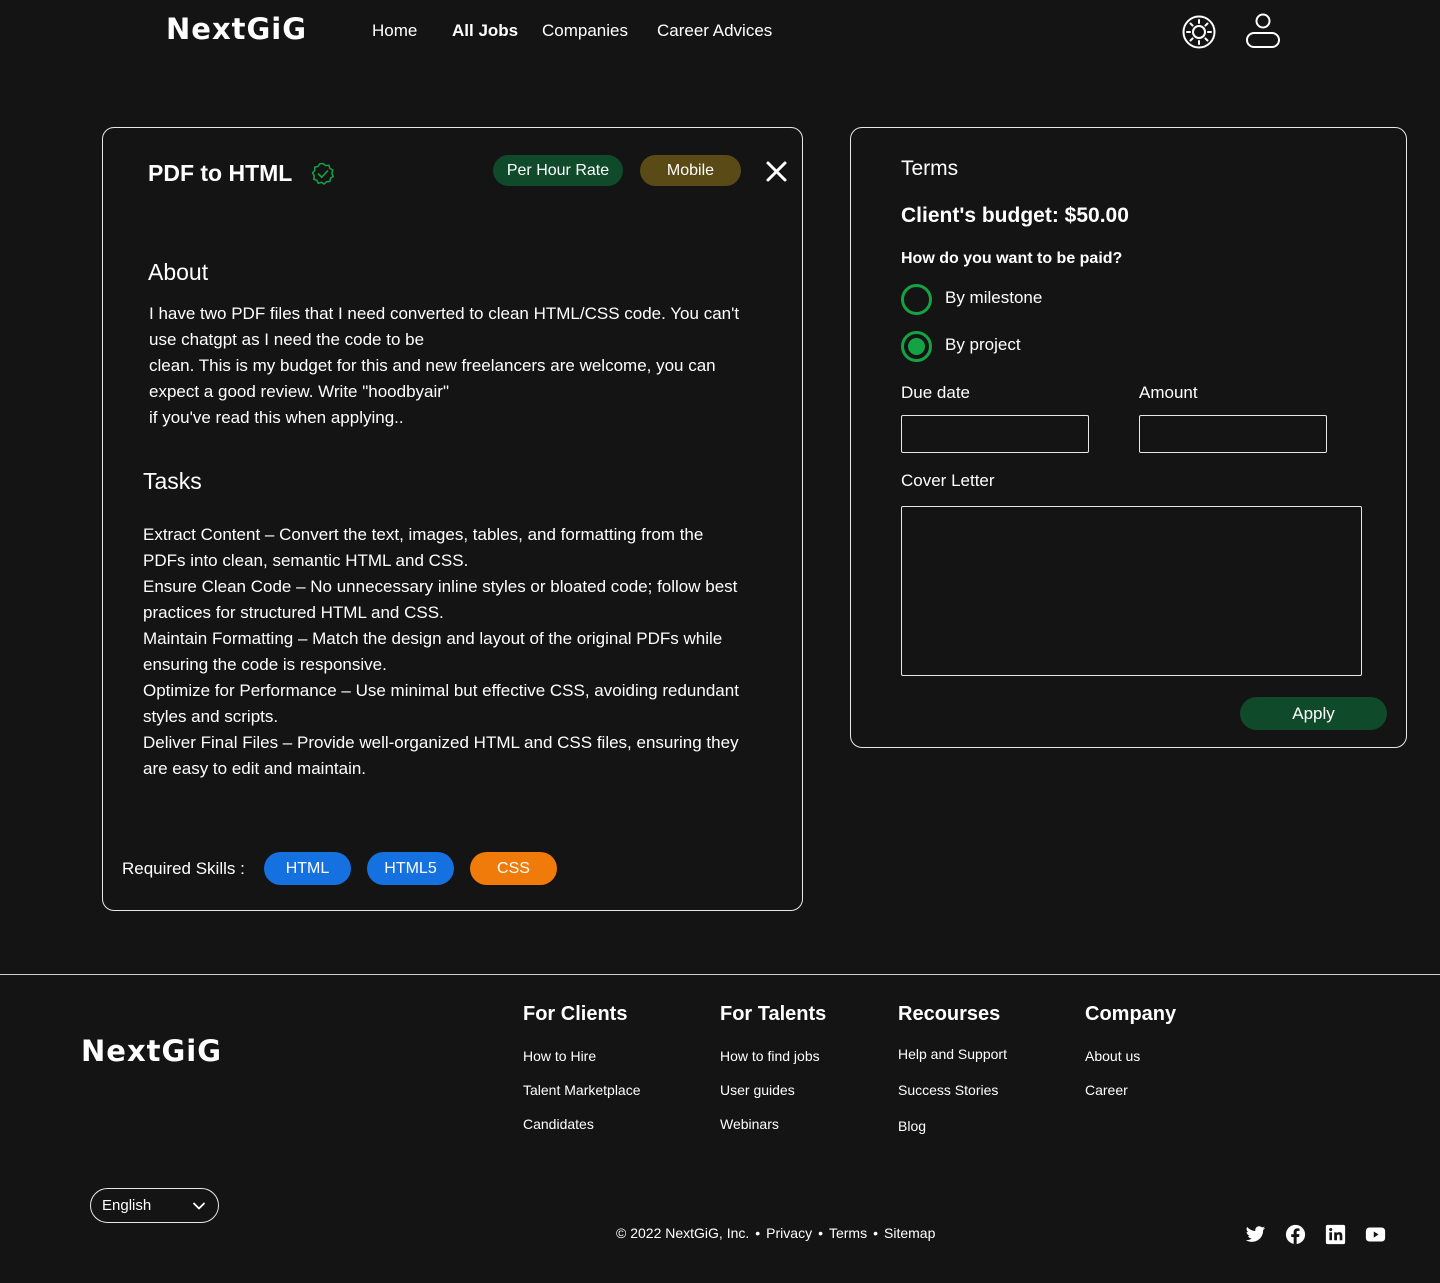 The width and height of the screenshot is (1440, 1283). What do you see at coordinates (199, 1206) in the screenshot?
I see `chevron-down-icon` at bounding box center [199, 1206].